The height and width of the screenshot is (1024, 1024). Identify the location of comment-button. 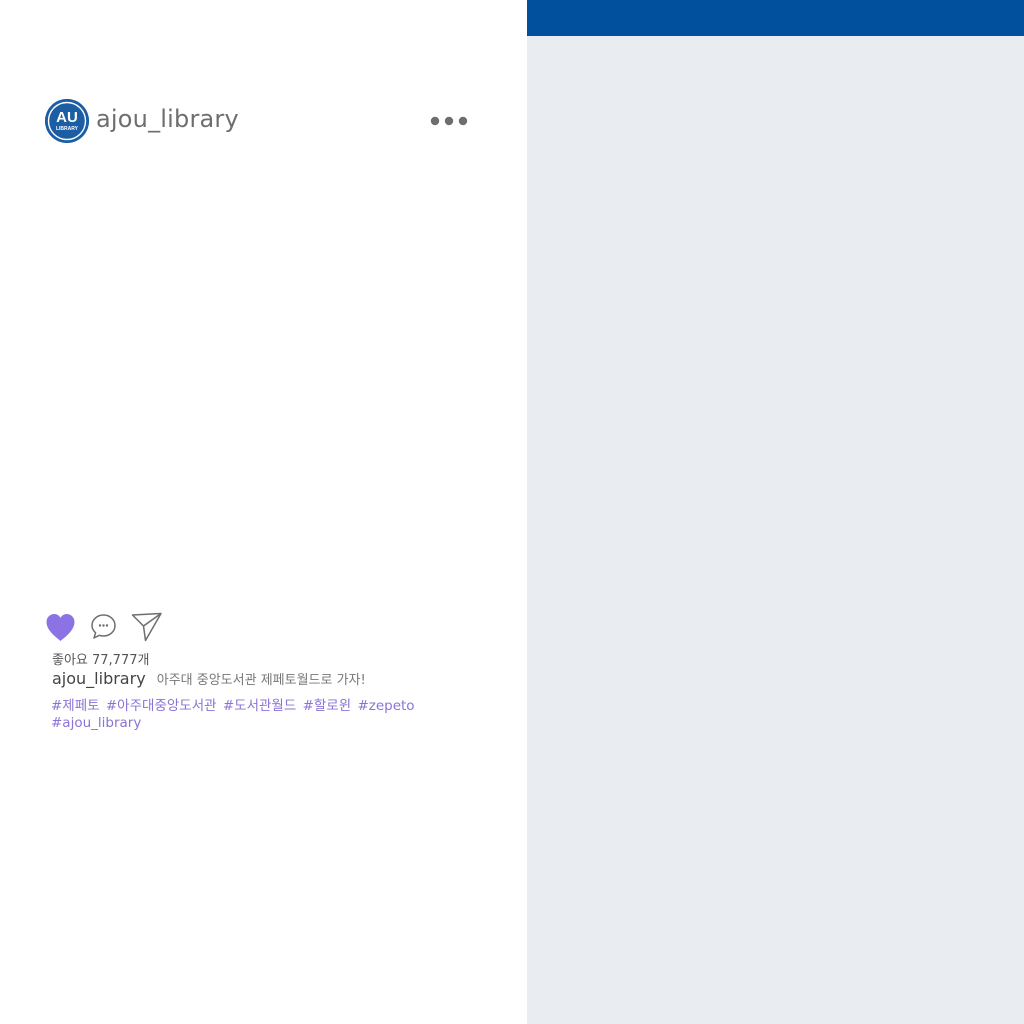
(103, 626).